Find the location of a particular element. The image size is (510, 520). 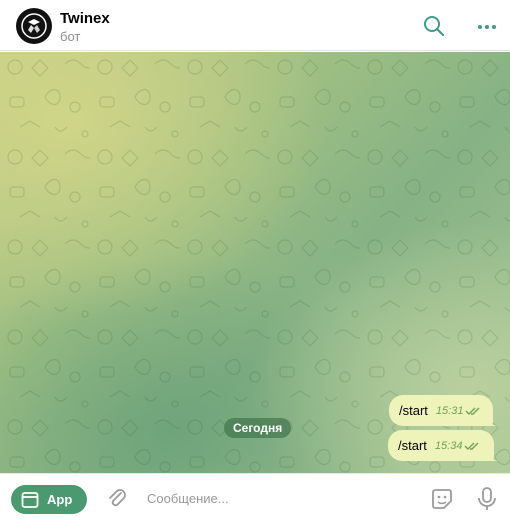

app-button: App is located at coordinates (49, 499).